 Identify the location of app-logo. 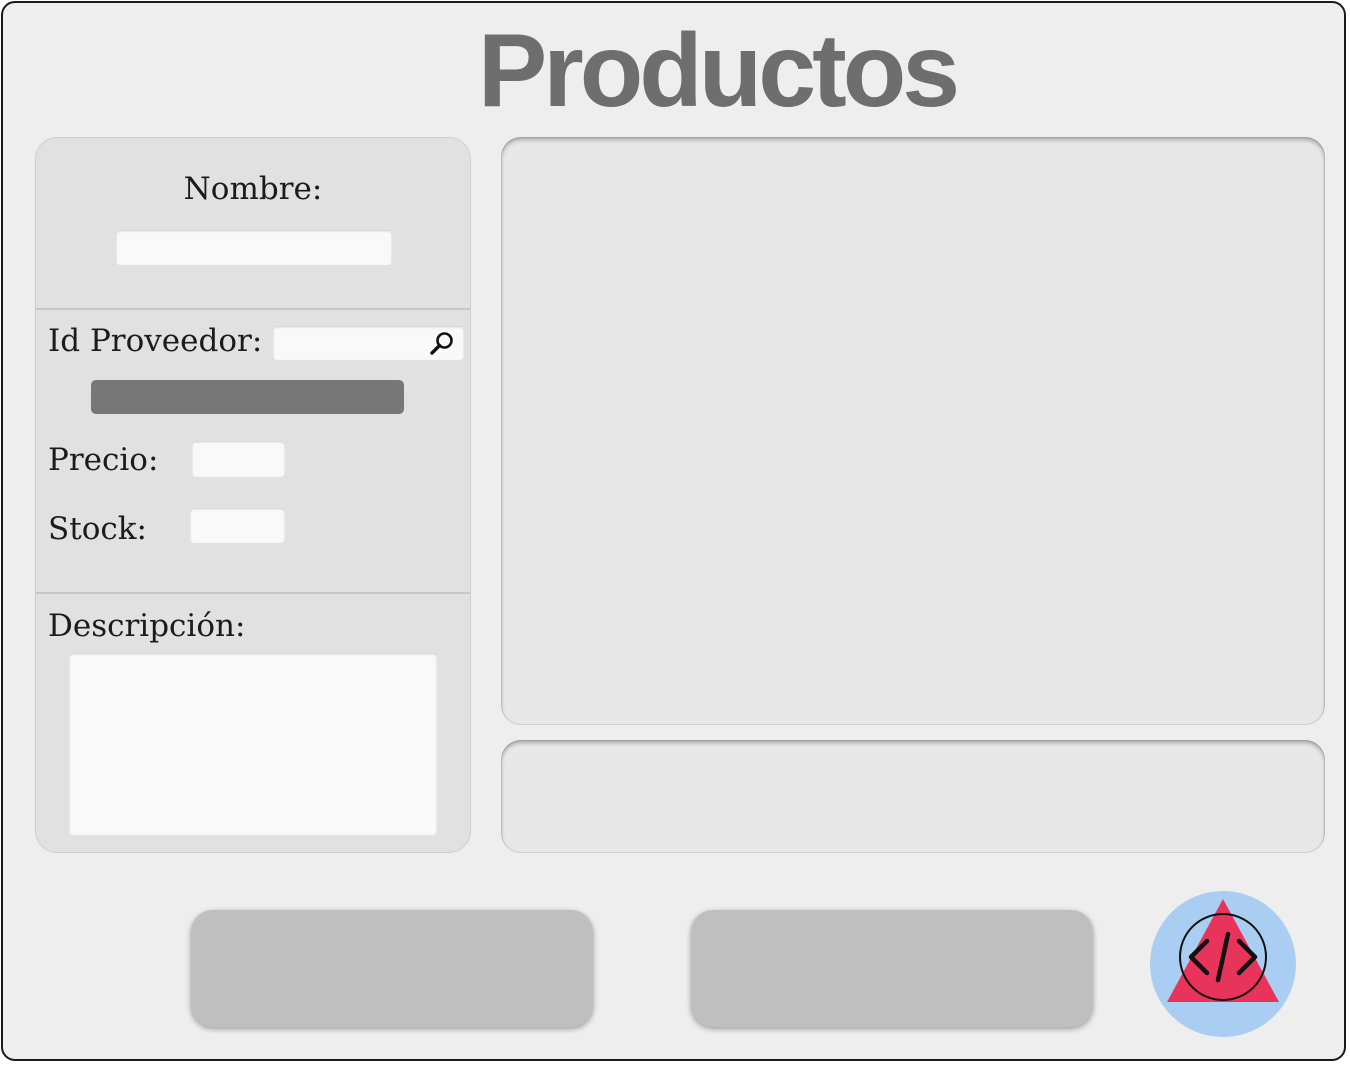
(1223, 964).